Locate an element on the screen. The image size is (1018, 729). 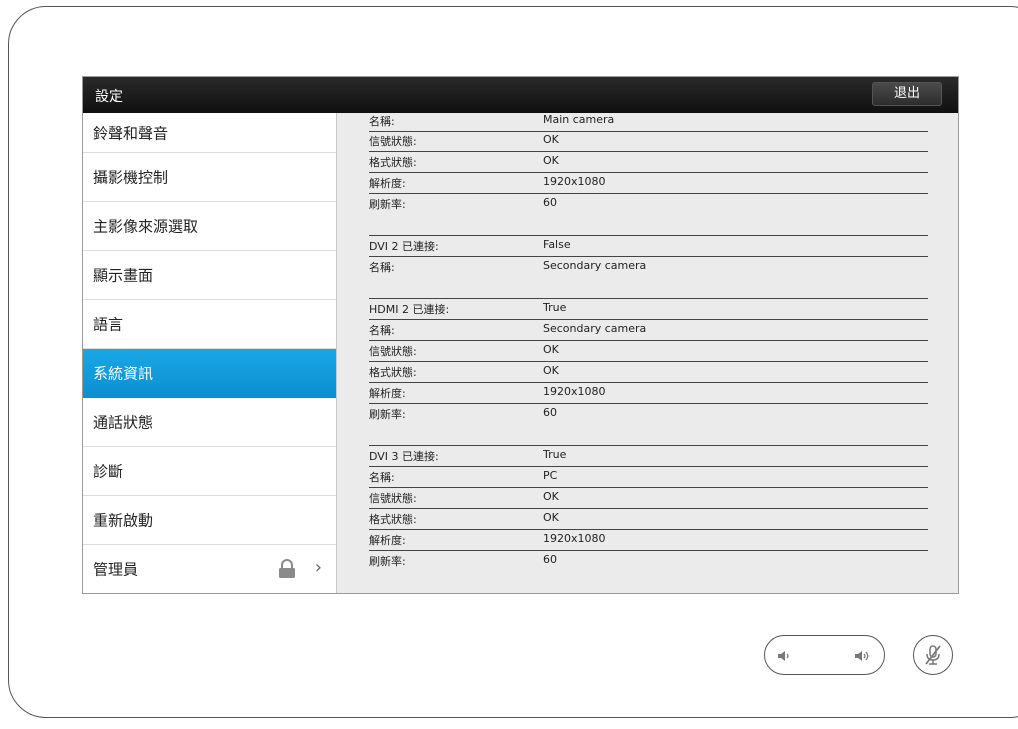
title-bar: 設定 退出 is located at coordinates (520, 95).